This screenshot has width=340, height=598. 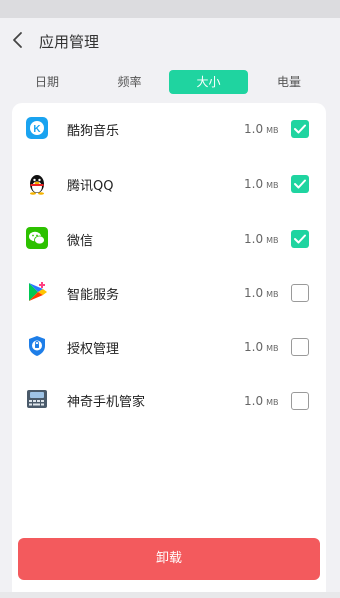 What do you see at coordinates (169, 130) in the screenshot?
I see `list-item: K 酷狗音乐 1.0 MB` at bounding box center [169, 130].